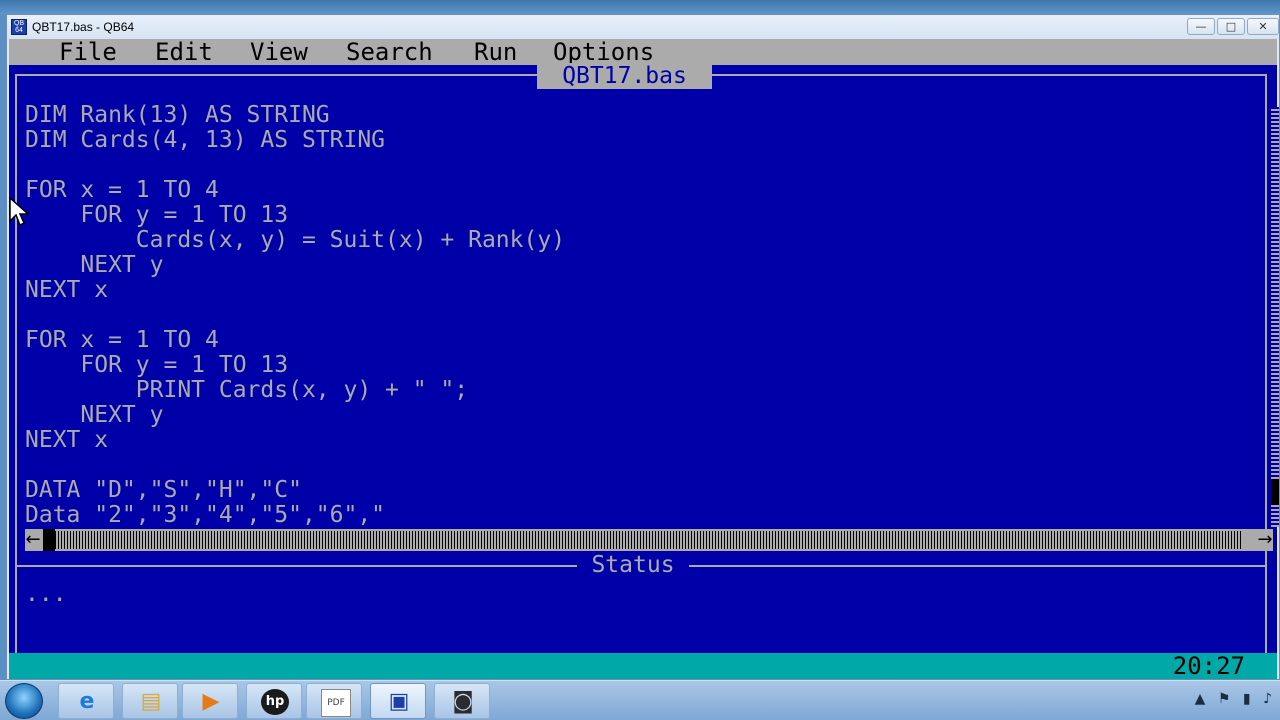  What do you see at coordinates (624, 76) in the screenshot?
I see `editor-filename: QBT17.bas` at bounding box center [624, 76].